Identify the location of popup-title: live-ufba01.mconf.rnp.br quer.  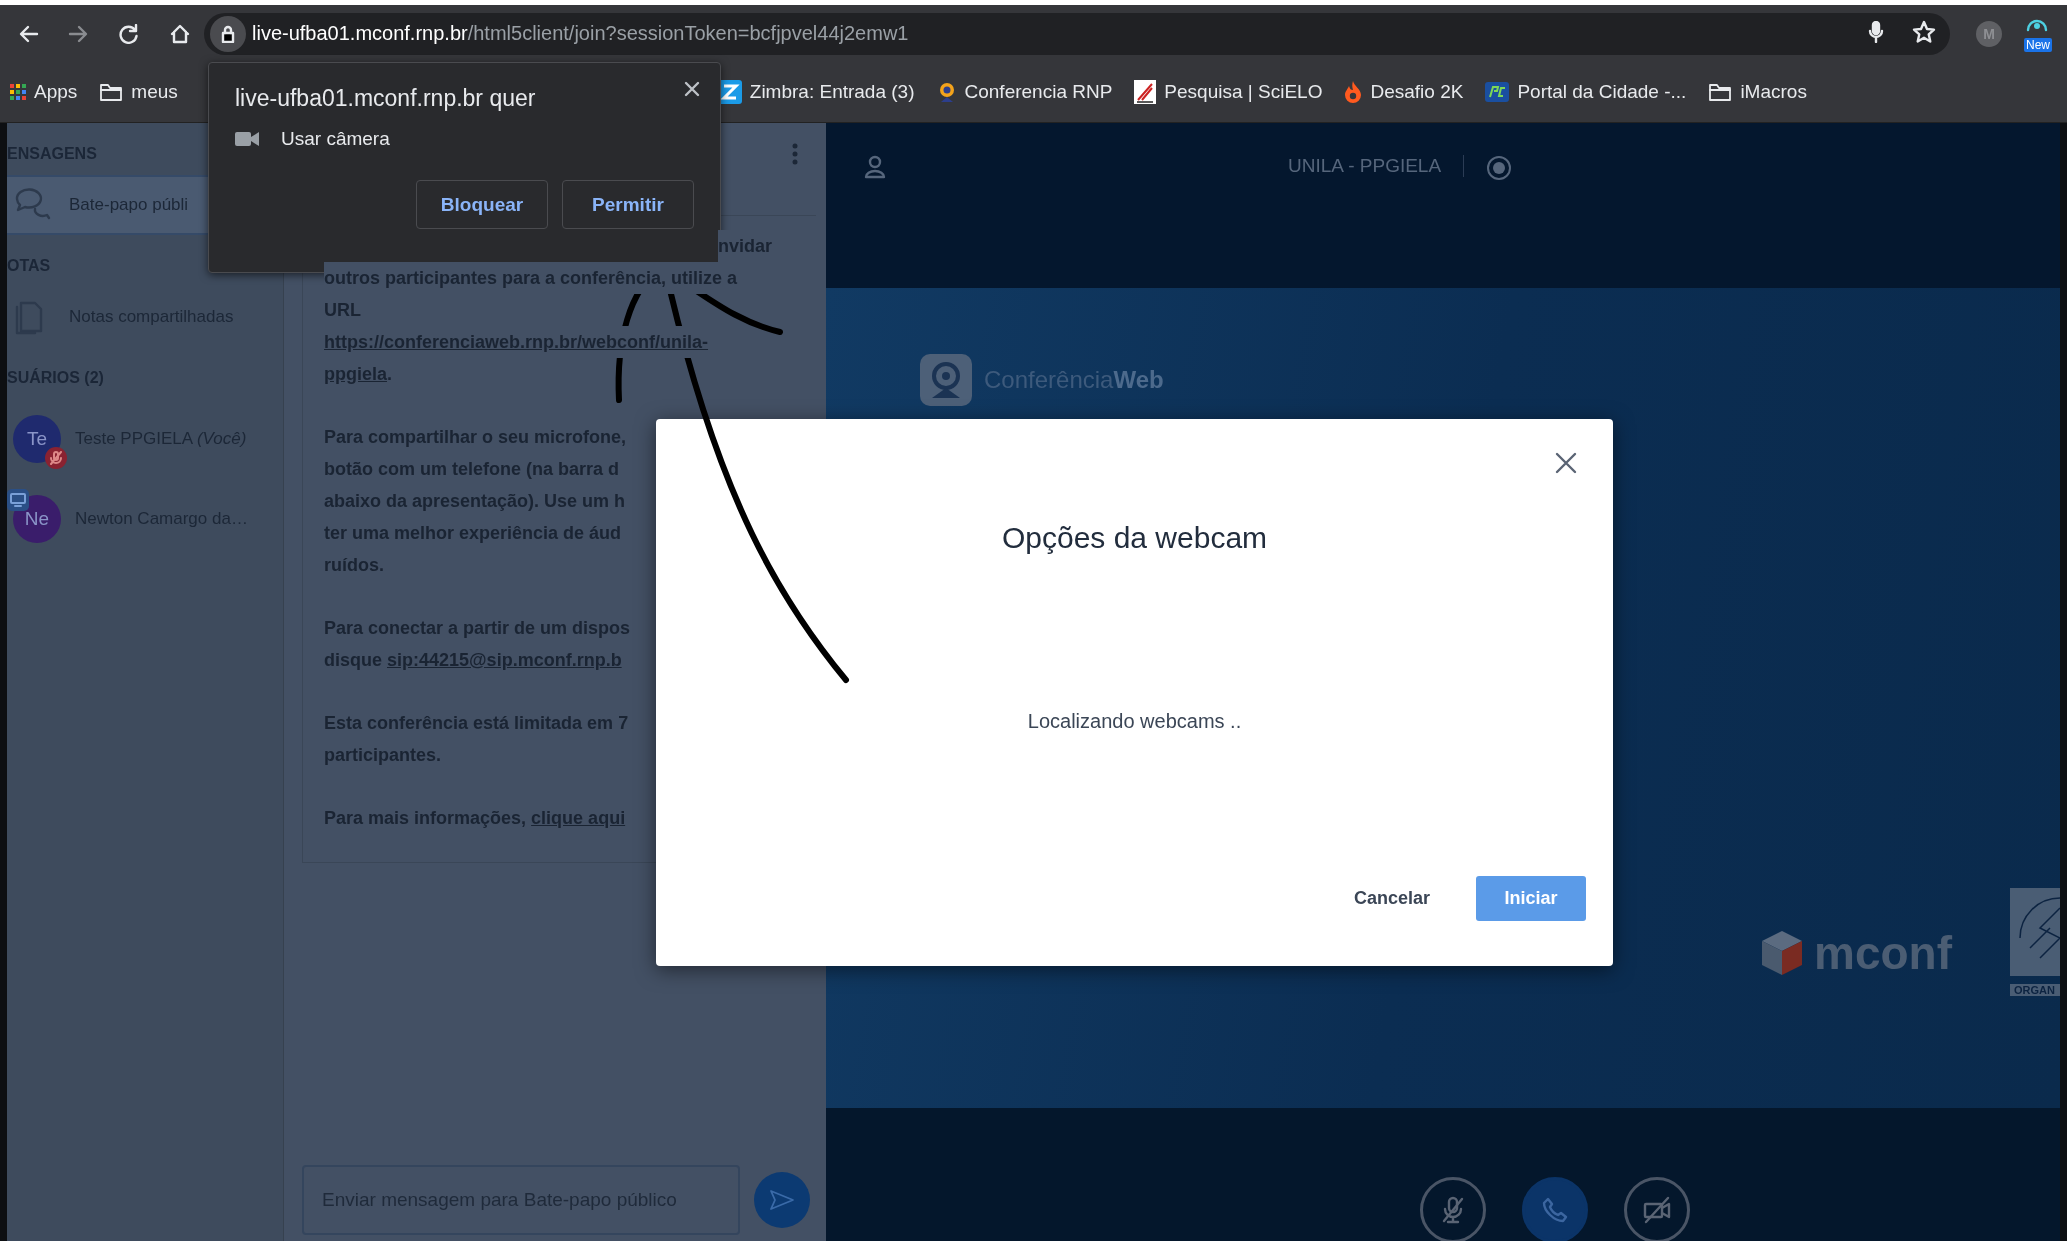
(385, 98).